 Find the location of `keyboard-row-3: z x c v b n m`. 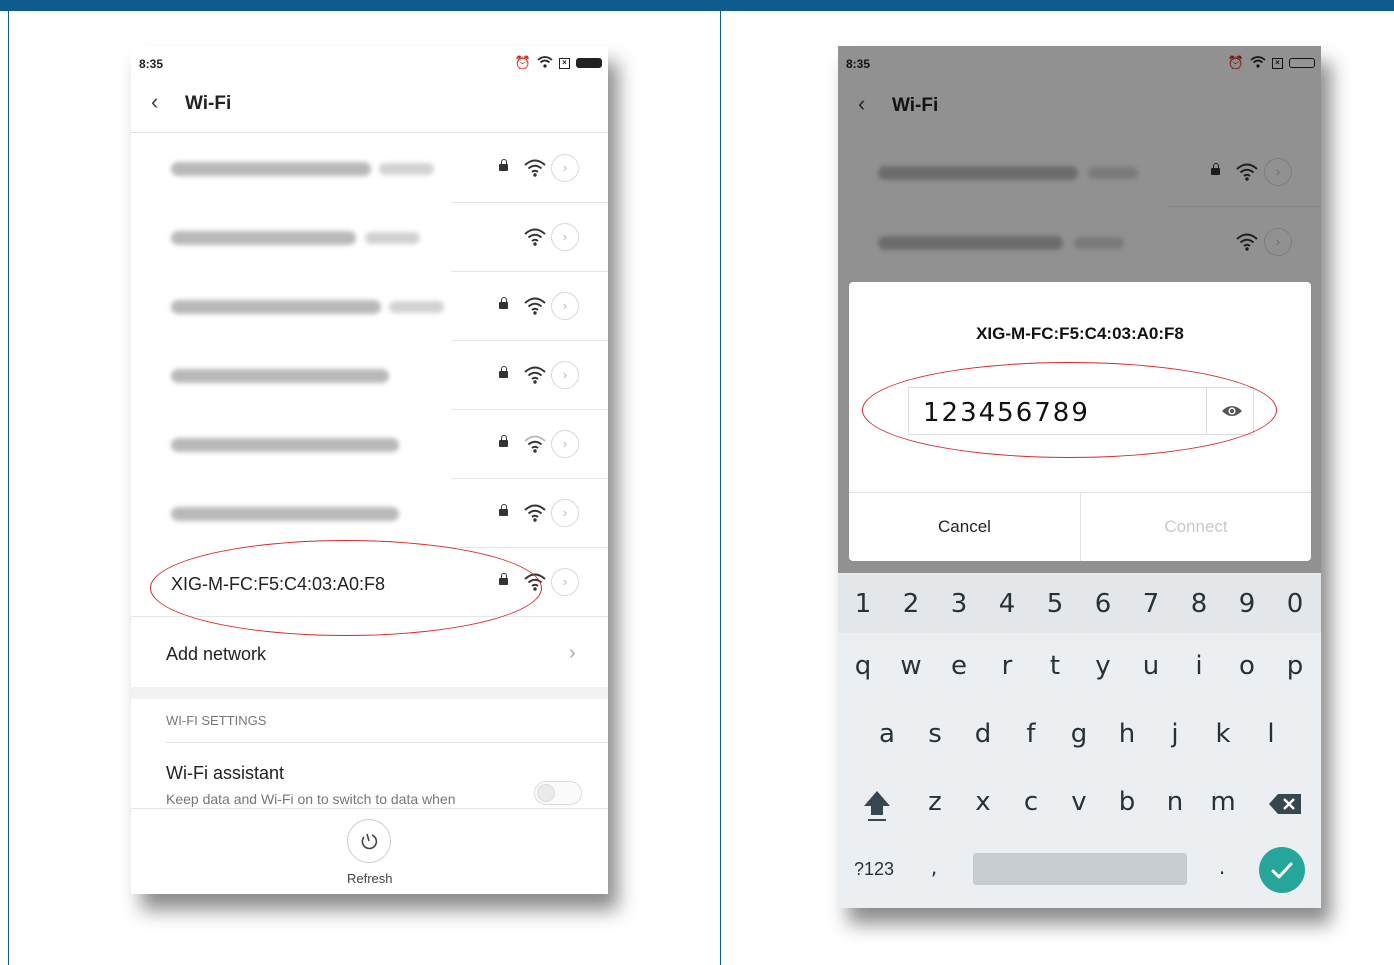

keyboard-row-3: z x c v b n m is located at coordinates (1079, 803).